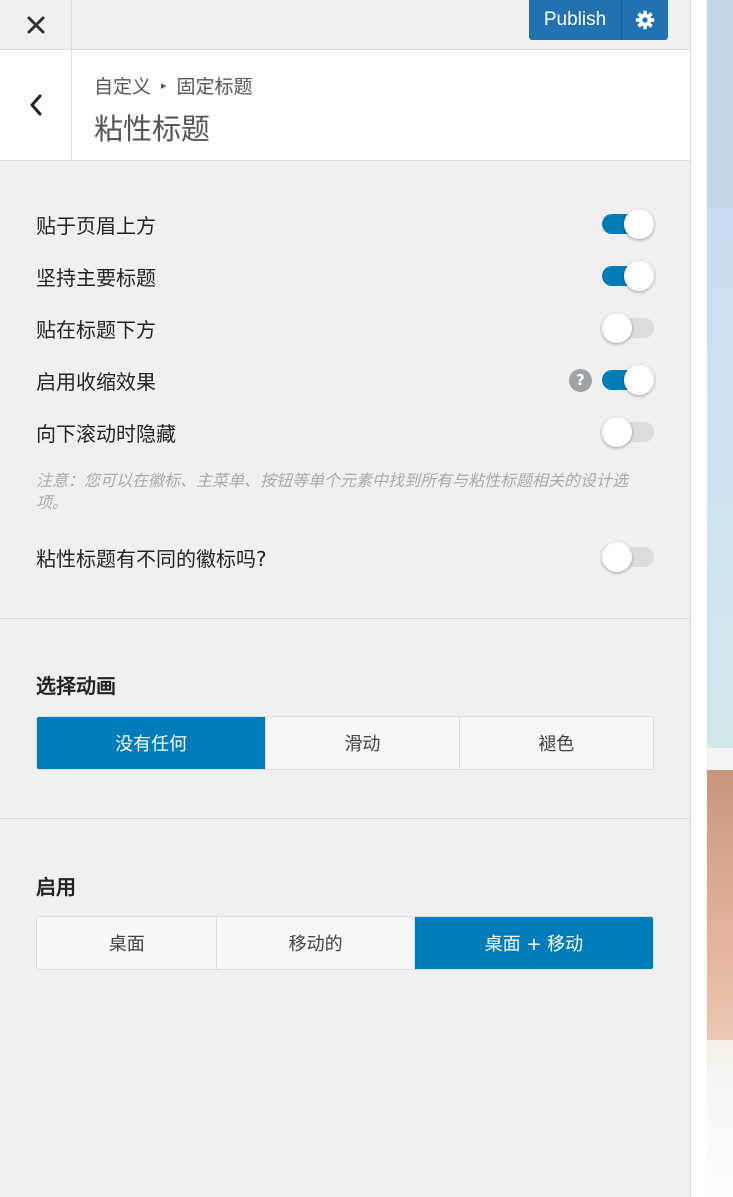 This screenshot has width=733, height=1197. What do you see at coordinates (106, 433) in the screenshot?
I see `toggle-label: 向下滚动时隐藏` at bounding box center [106, 433].